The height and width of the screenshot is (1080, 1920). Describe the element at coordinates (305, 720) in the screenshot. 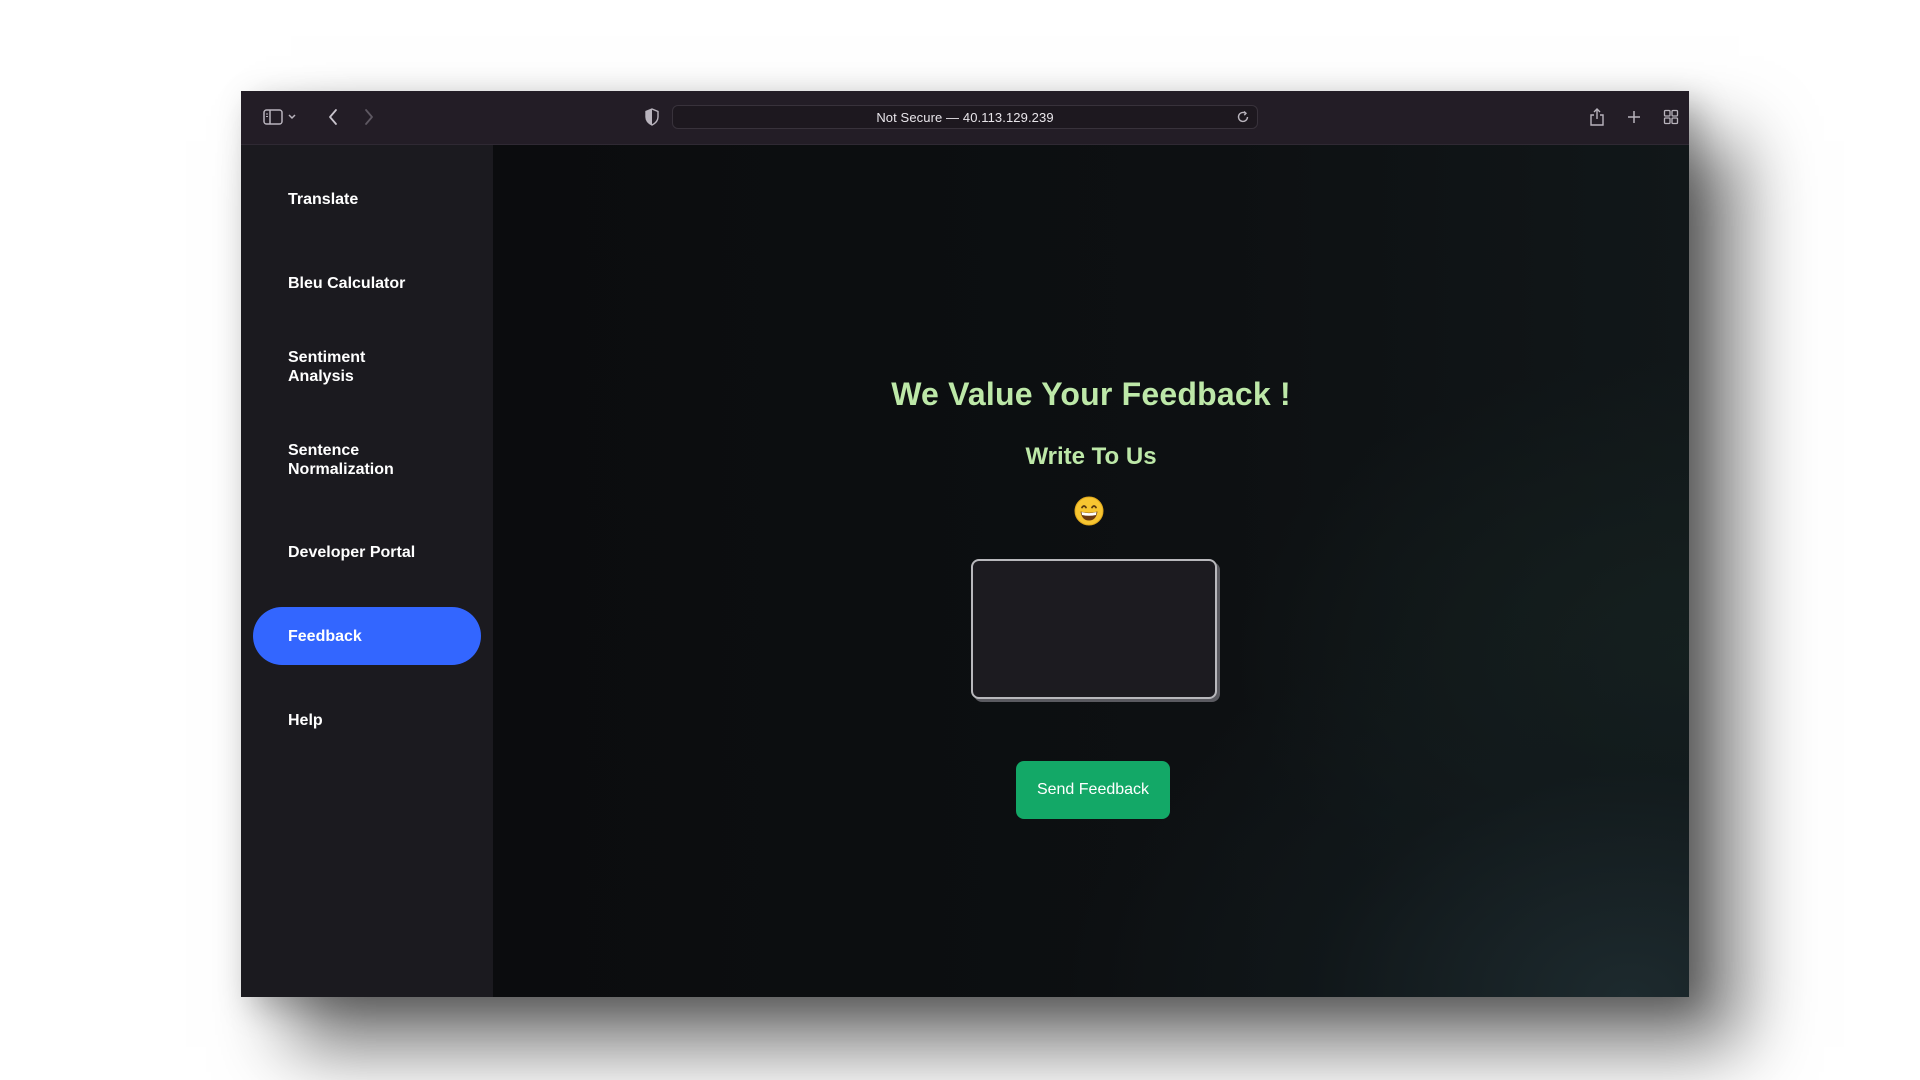

I see `sidebar-item-label: Help` at that location.